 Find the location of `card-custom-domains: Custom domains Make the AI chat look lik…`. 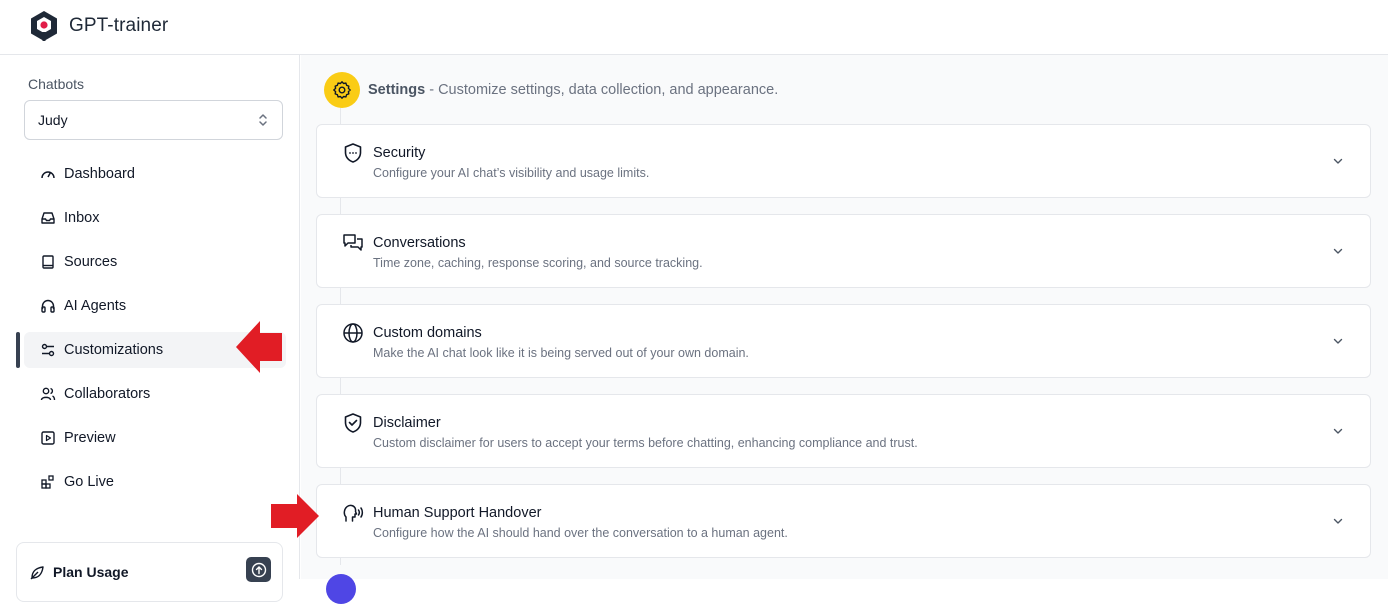

card-custom-domains: Custom domains Make the AI chat look lik… is located at coordinates (843, 341).